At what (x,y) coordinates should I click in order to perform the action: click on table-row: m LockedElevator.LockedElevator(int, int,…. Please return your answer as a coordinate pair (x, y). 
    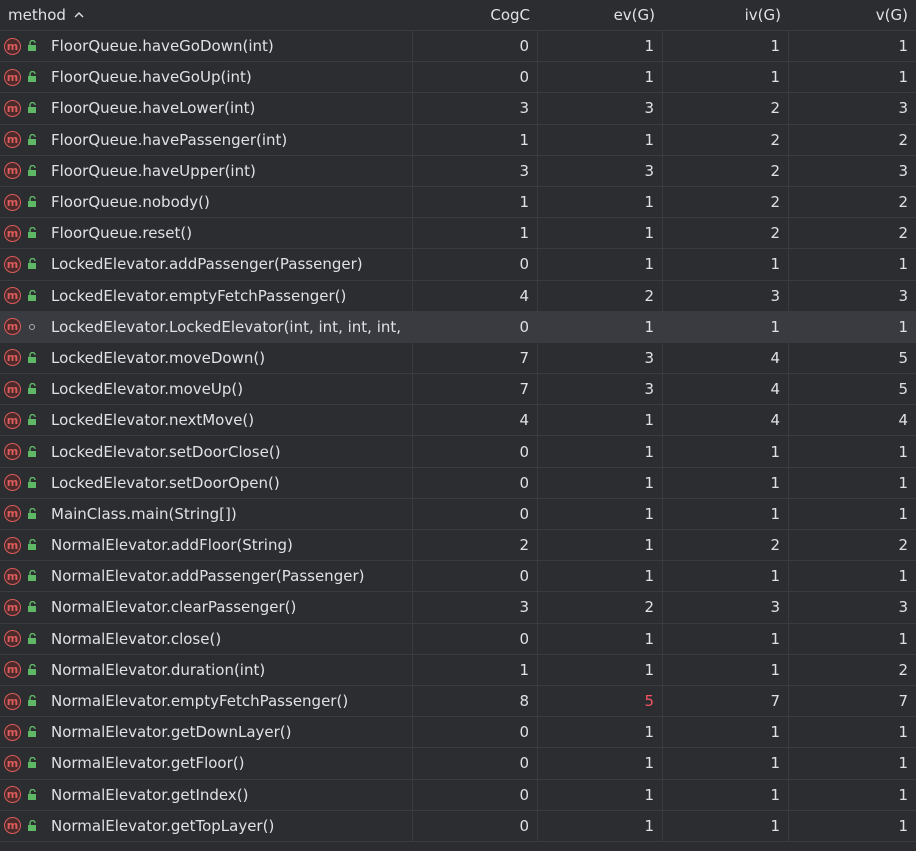
    Looking at the image, I should click on (458, 327).